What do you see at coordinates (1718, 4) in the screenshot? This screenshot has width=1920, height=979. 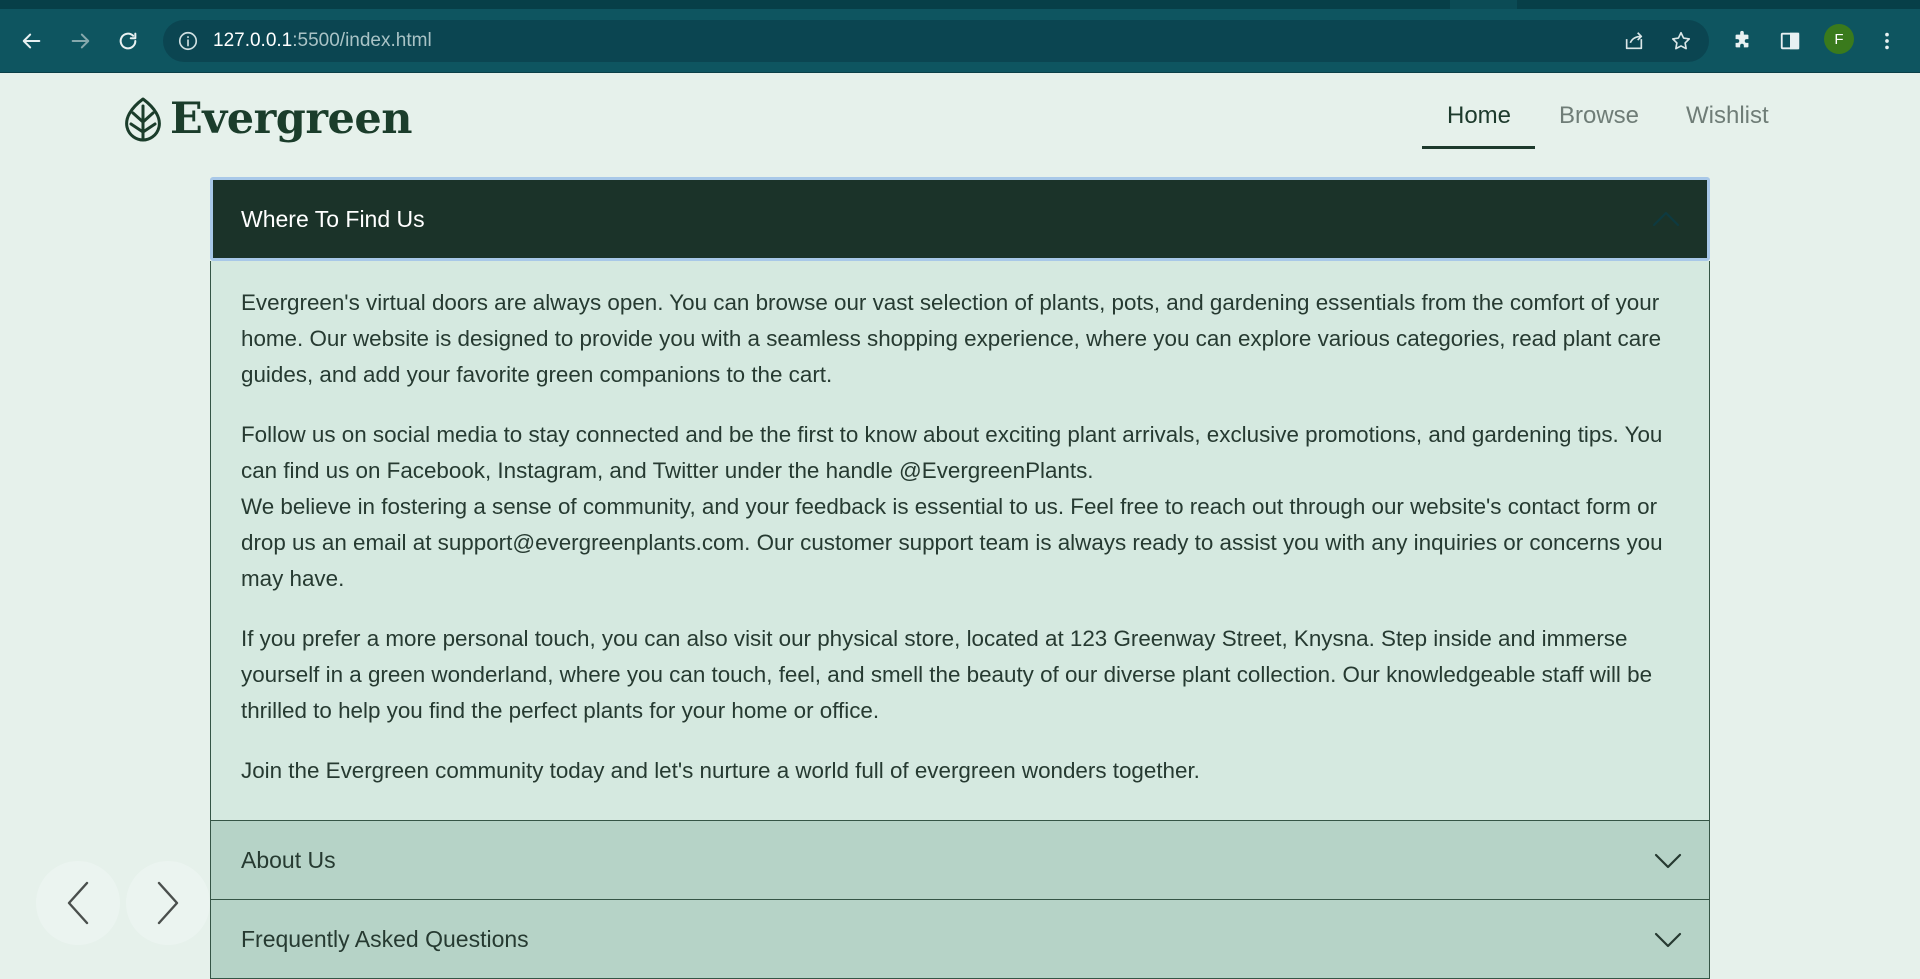 I see `inactive-tab-edge` at bounding box center [1718, 4].